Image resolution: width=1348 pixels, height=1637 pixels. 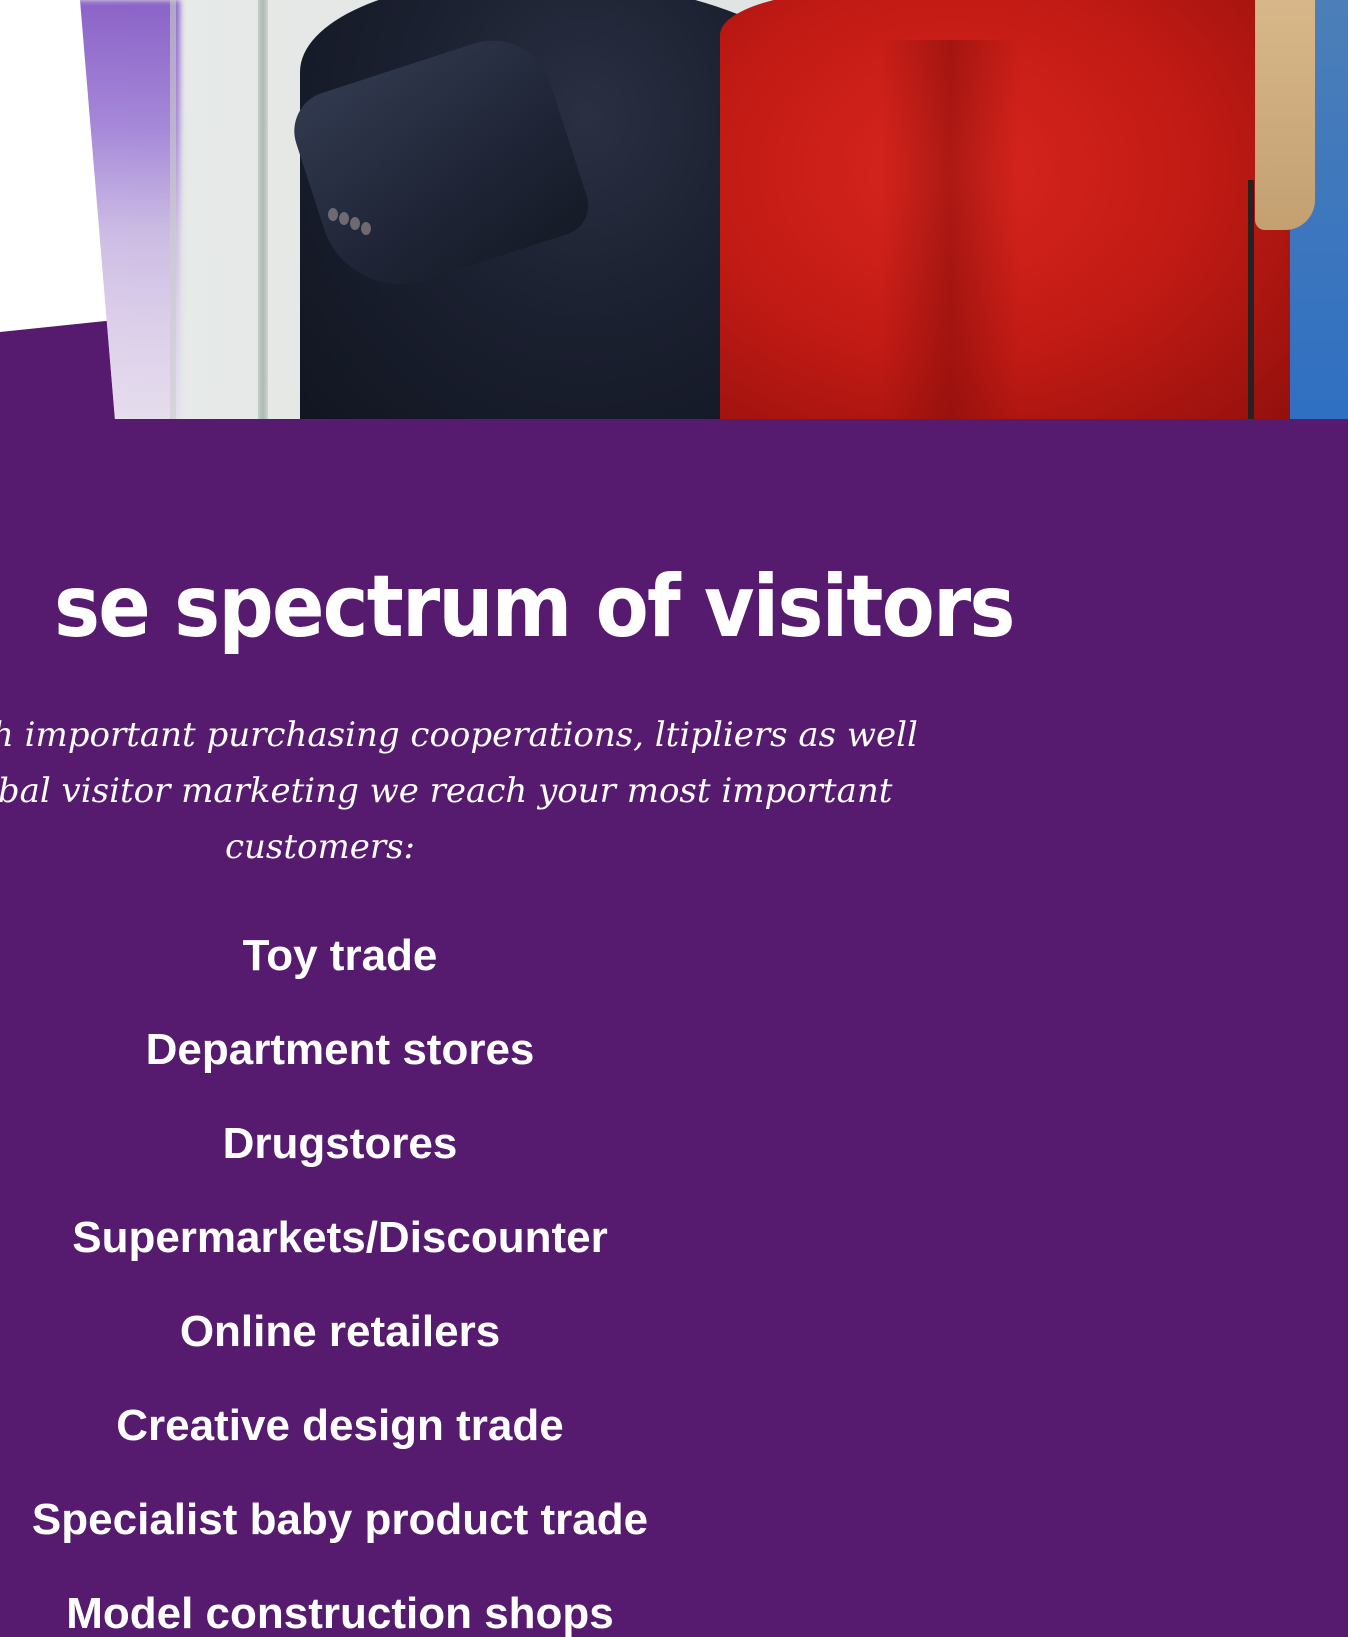 I want to click on visitor-type-item: Specialist baby product trade, so click(x=340, y=1519).